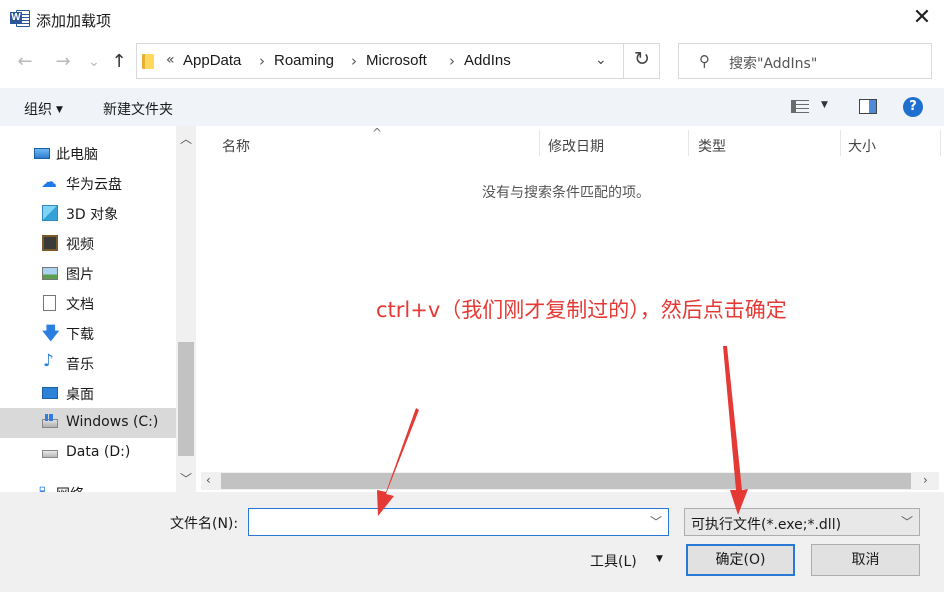 Image resolution: width=944 pixels, height=592 pixels. I want to click on word-app-icon: W, so click(20, 18).